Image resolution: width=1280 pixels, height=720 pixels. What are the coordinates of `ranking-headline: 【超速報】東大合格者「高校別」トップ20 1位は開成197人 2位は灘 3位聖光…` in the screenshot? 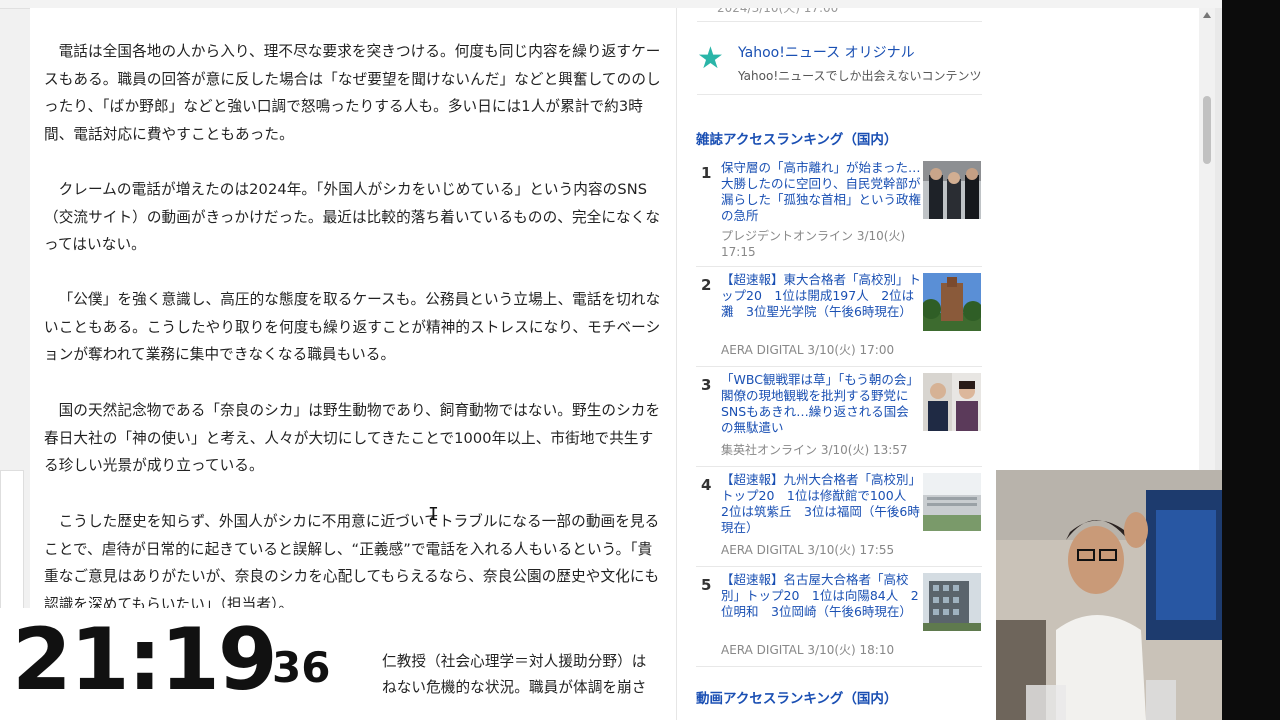 It's located at (821, 296).